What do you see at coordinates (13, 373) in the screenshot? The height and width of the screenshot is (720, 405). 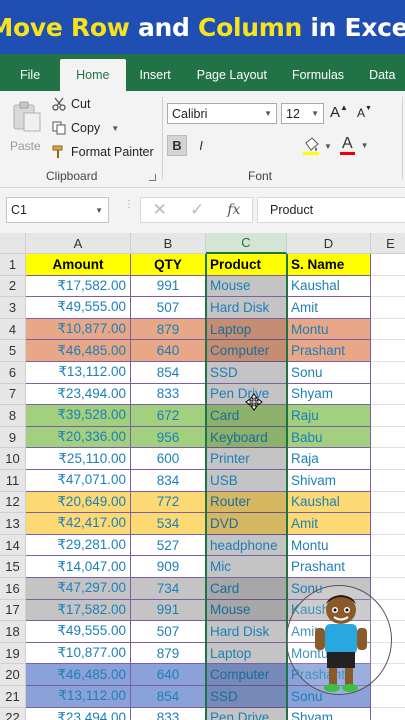 I see `row-header: 6` at bounding box center [13, 373].